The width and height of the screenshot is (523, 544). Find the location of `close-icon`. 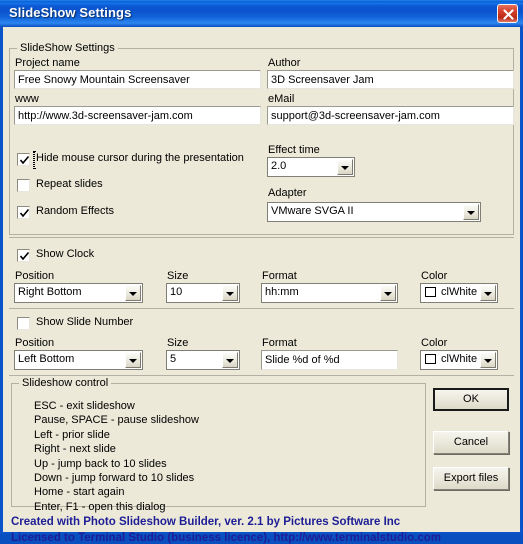

close-icon is located at coordinates (508, 14).